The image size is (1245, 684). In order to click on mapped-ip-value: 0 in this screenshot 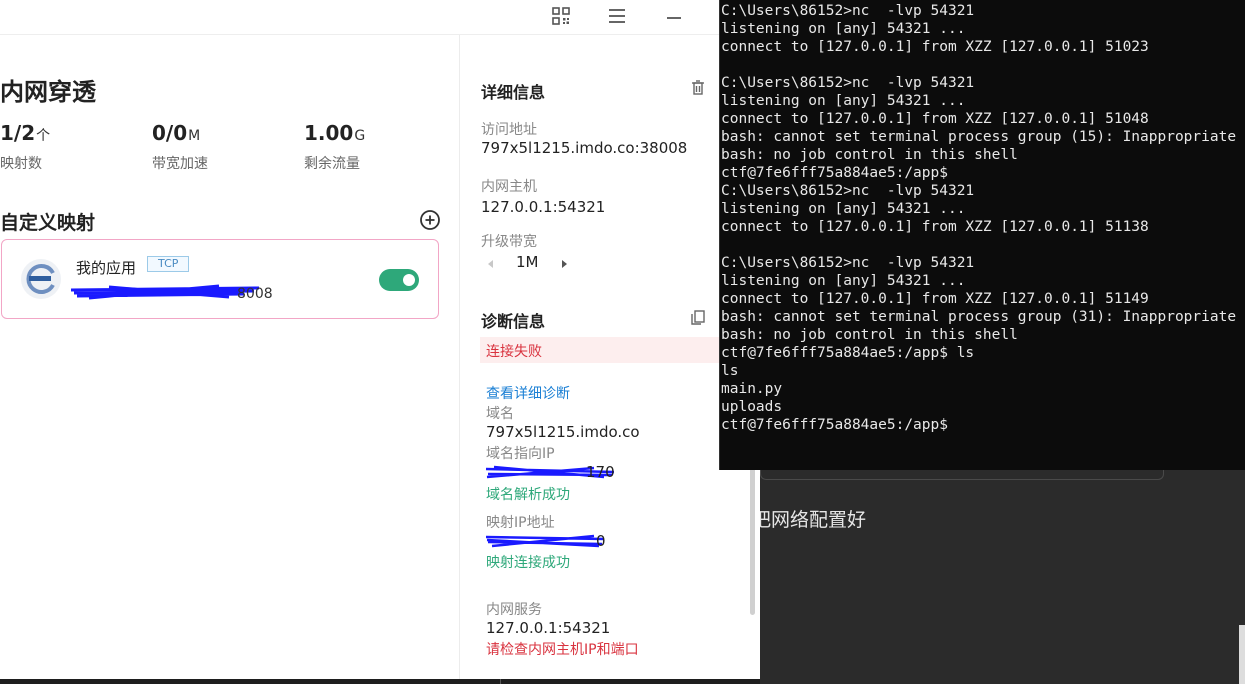, I will do `click(550, 541)`.